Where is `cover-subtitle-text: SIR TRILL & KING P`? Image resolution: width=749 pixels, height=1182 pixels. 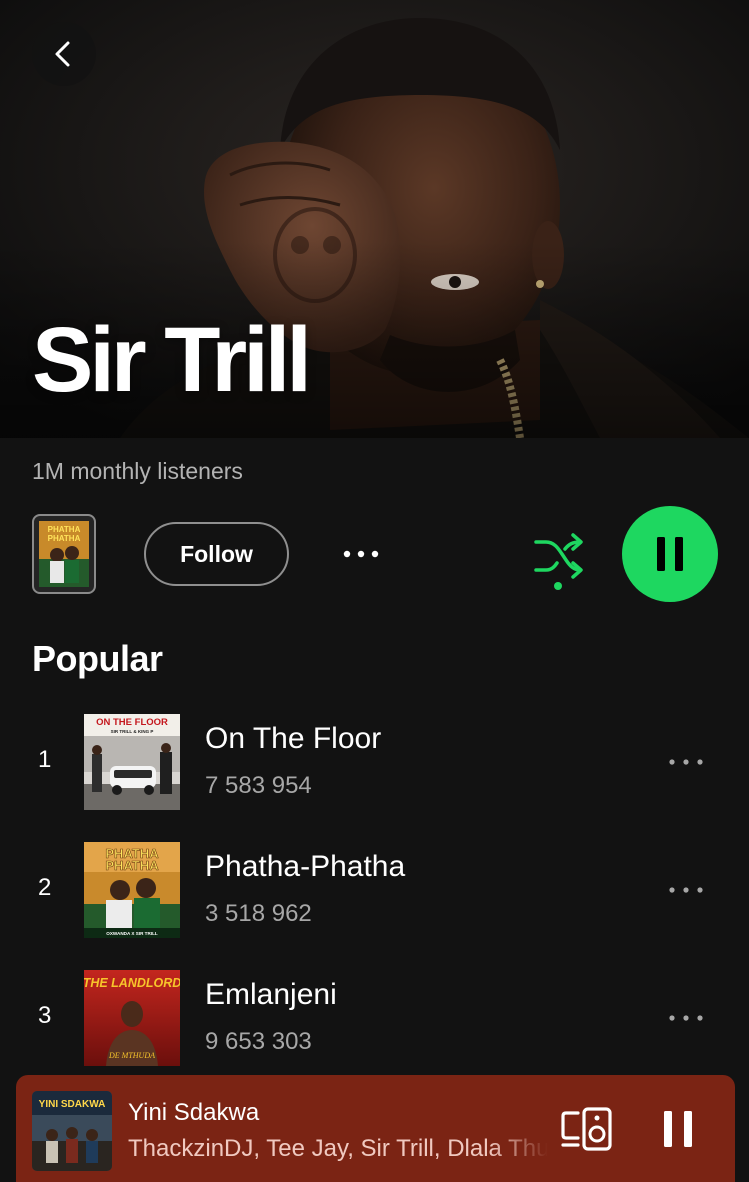
cover-subtitle-text: SIR TRILL & KING P is located at coordinates (132, 731).